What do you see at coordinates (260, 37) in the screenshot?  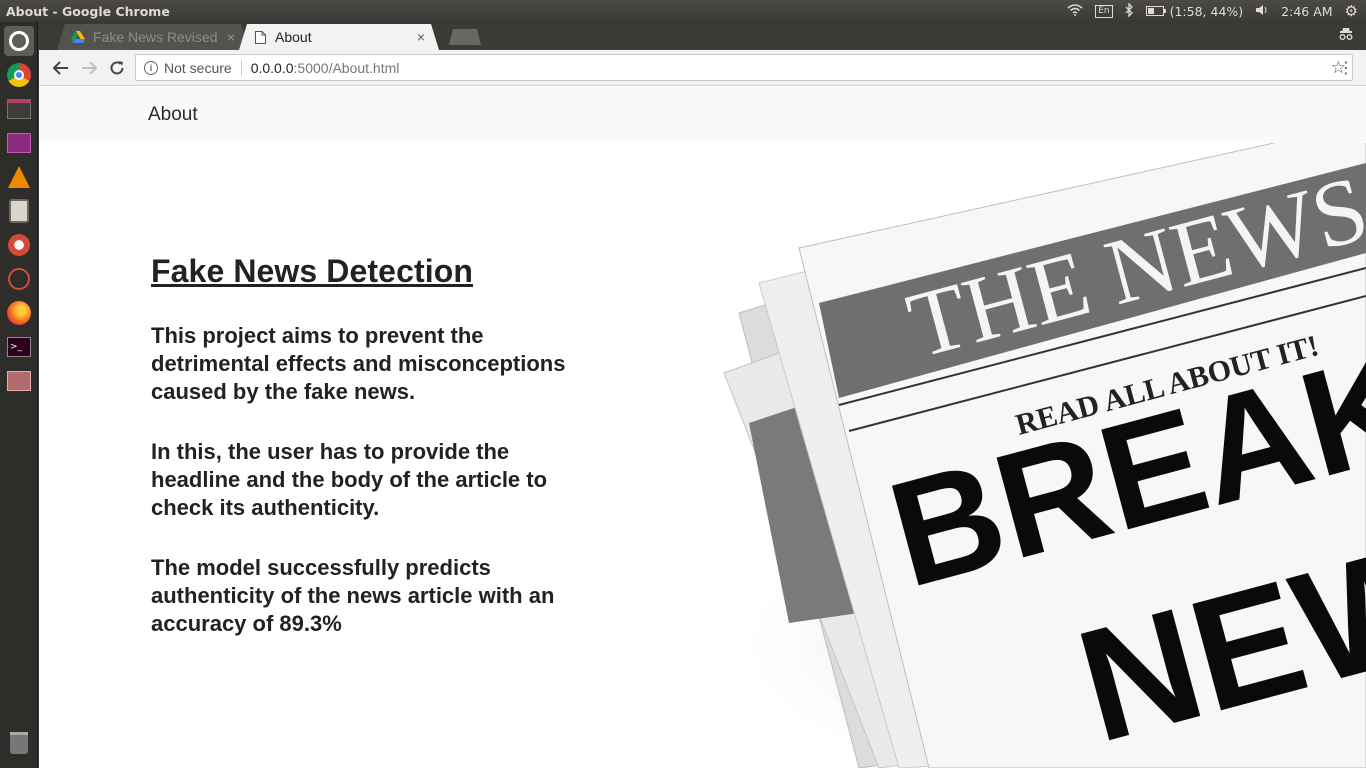 I see `page-icon` at bounding box center [260, 37].